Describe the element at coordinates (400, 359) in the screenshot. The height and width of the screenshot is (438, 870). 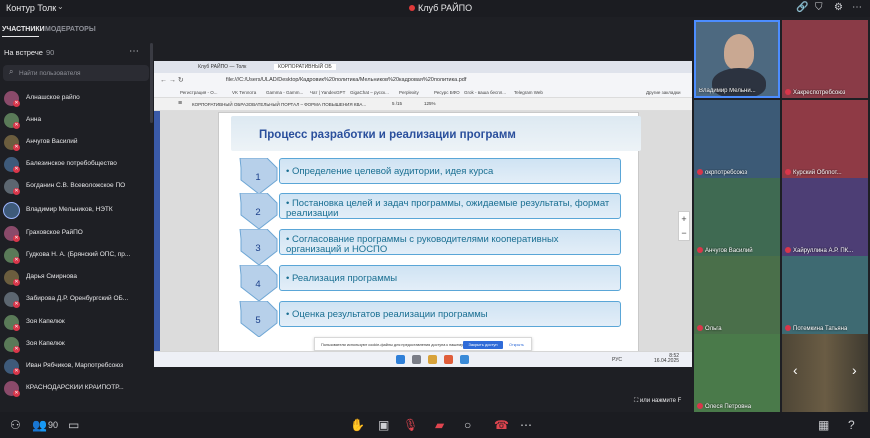
I see `start-icon` at that location.